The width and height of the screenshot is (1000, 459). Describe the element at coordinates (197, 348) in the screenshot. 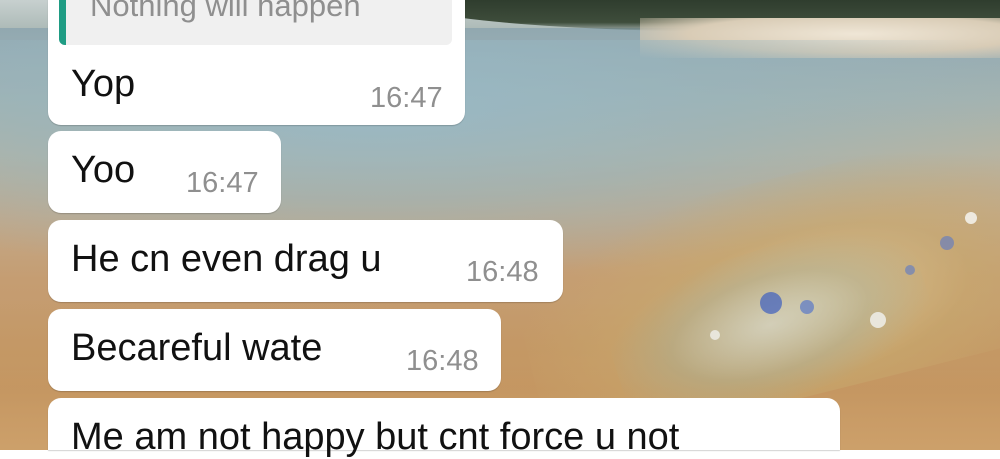

I see `message-text: Becareful wate` at that location.